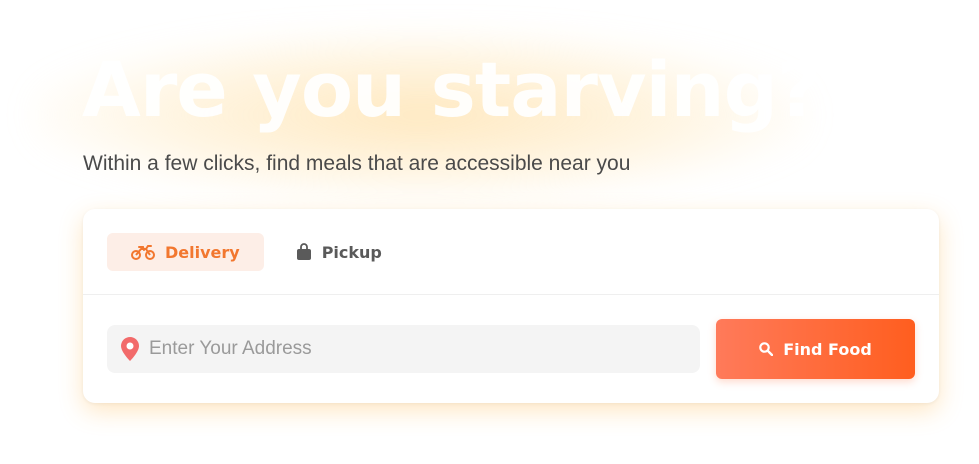 This screenshot has width=979, height=464. I want to click on search-icon, so click(766, 349).